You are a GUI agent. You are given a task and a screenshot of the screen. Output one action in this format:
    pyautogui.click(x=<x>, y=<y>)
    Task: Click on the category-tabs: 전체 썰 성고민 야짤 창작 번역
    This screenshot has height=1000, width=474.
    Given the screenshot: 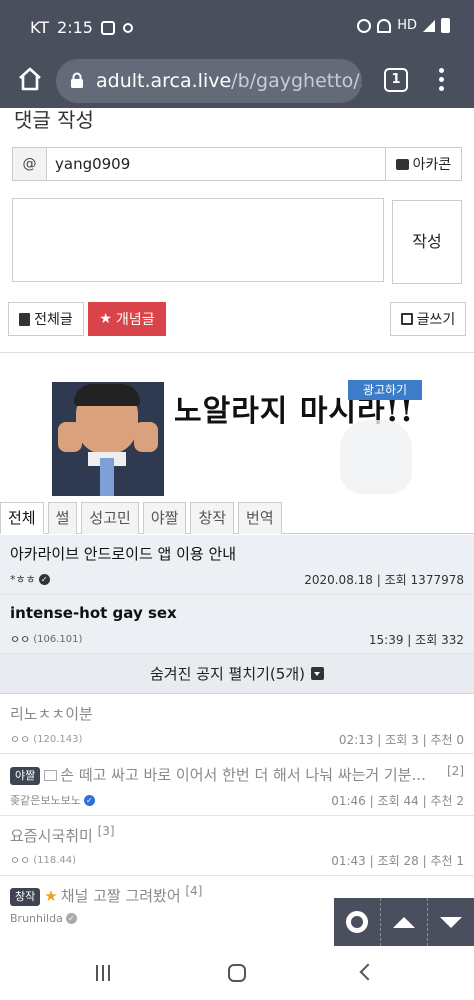 What is the action you would take?
    pyautogui.click(x=237, y=518)
    